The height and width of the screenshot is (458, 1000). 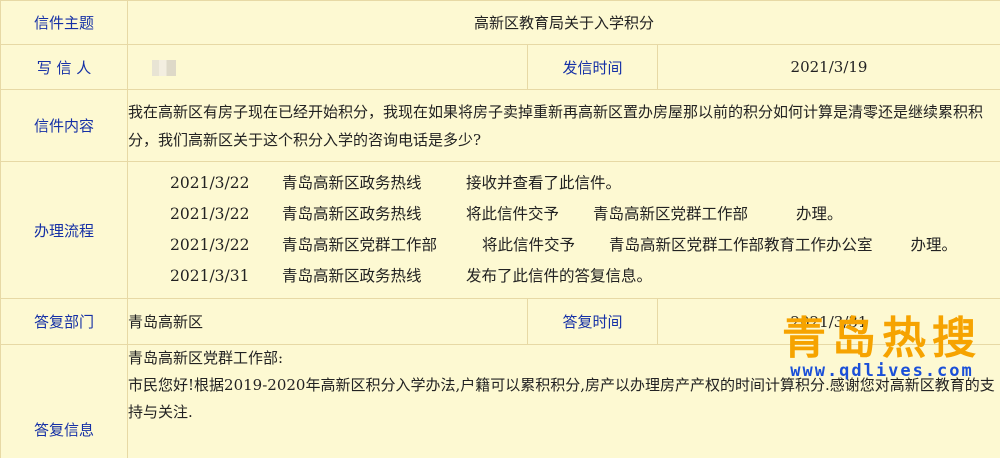 I want to click on reply-dept-label: 答复部门, so click(x=64, y=321).